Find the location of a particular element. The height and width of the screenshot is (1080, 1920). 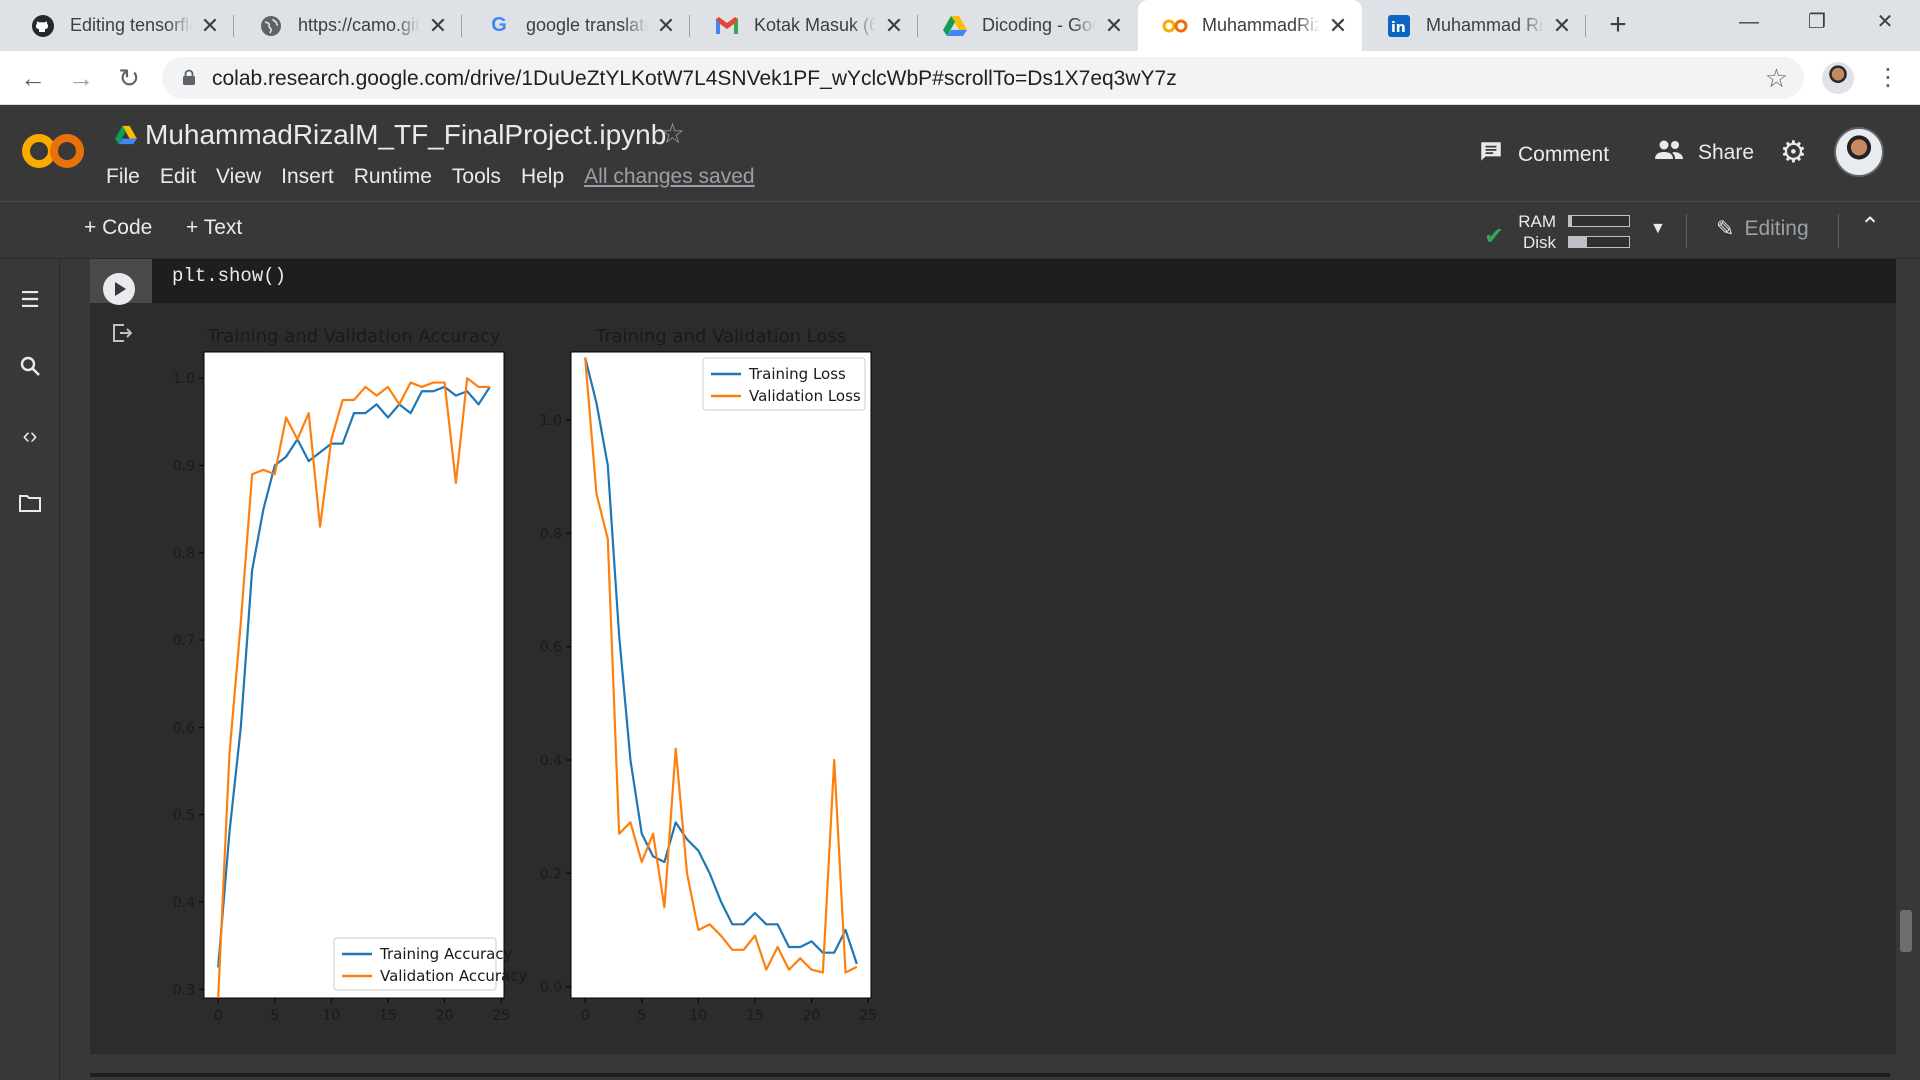

editing-mode-button: ✎ Editing is located at coordinates (1762, 229).